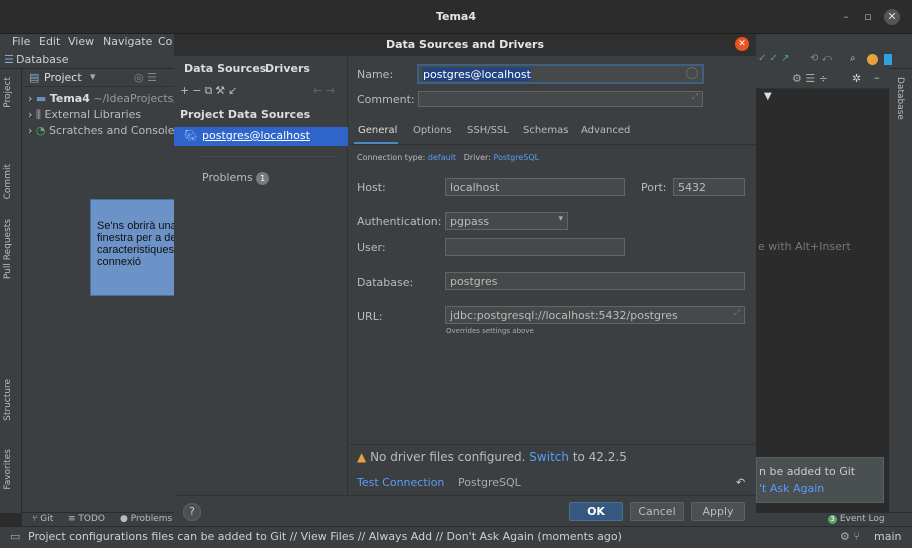 This screenshot has width=912, height=548. I want to click on close-window-icon: ✕, so click(892, 17).